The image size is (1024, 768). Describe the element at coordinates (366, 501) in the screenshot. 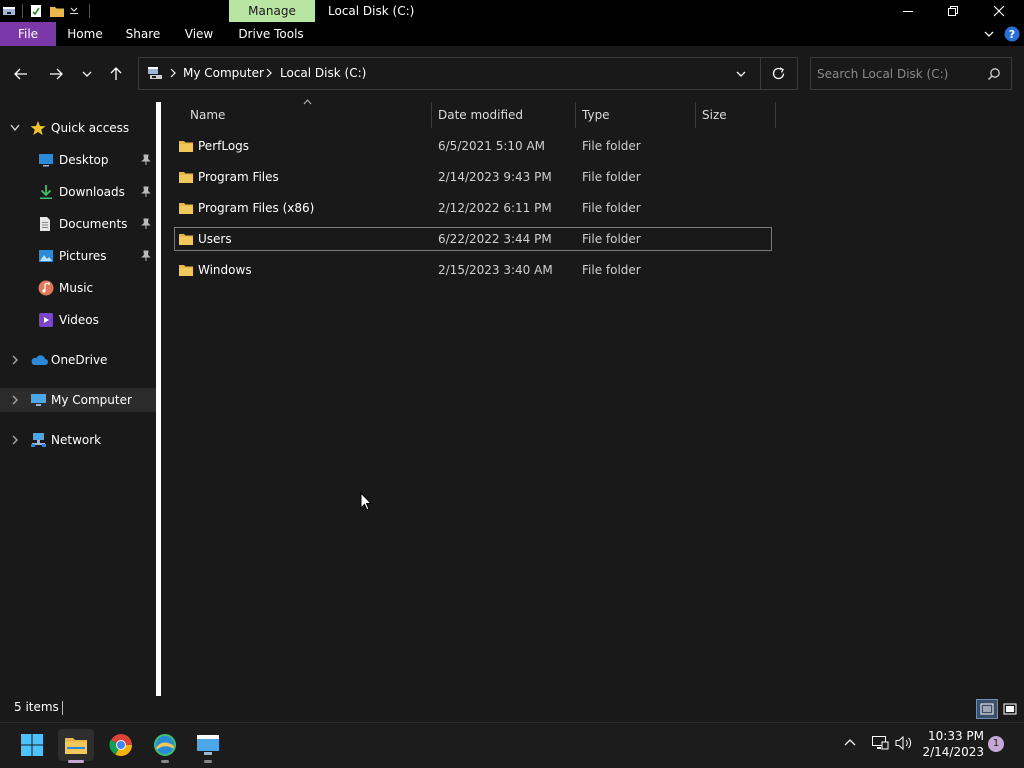

I see `mouse-cursor-icon` at that location.